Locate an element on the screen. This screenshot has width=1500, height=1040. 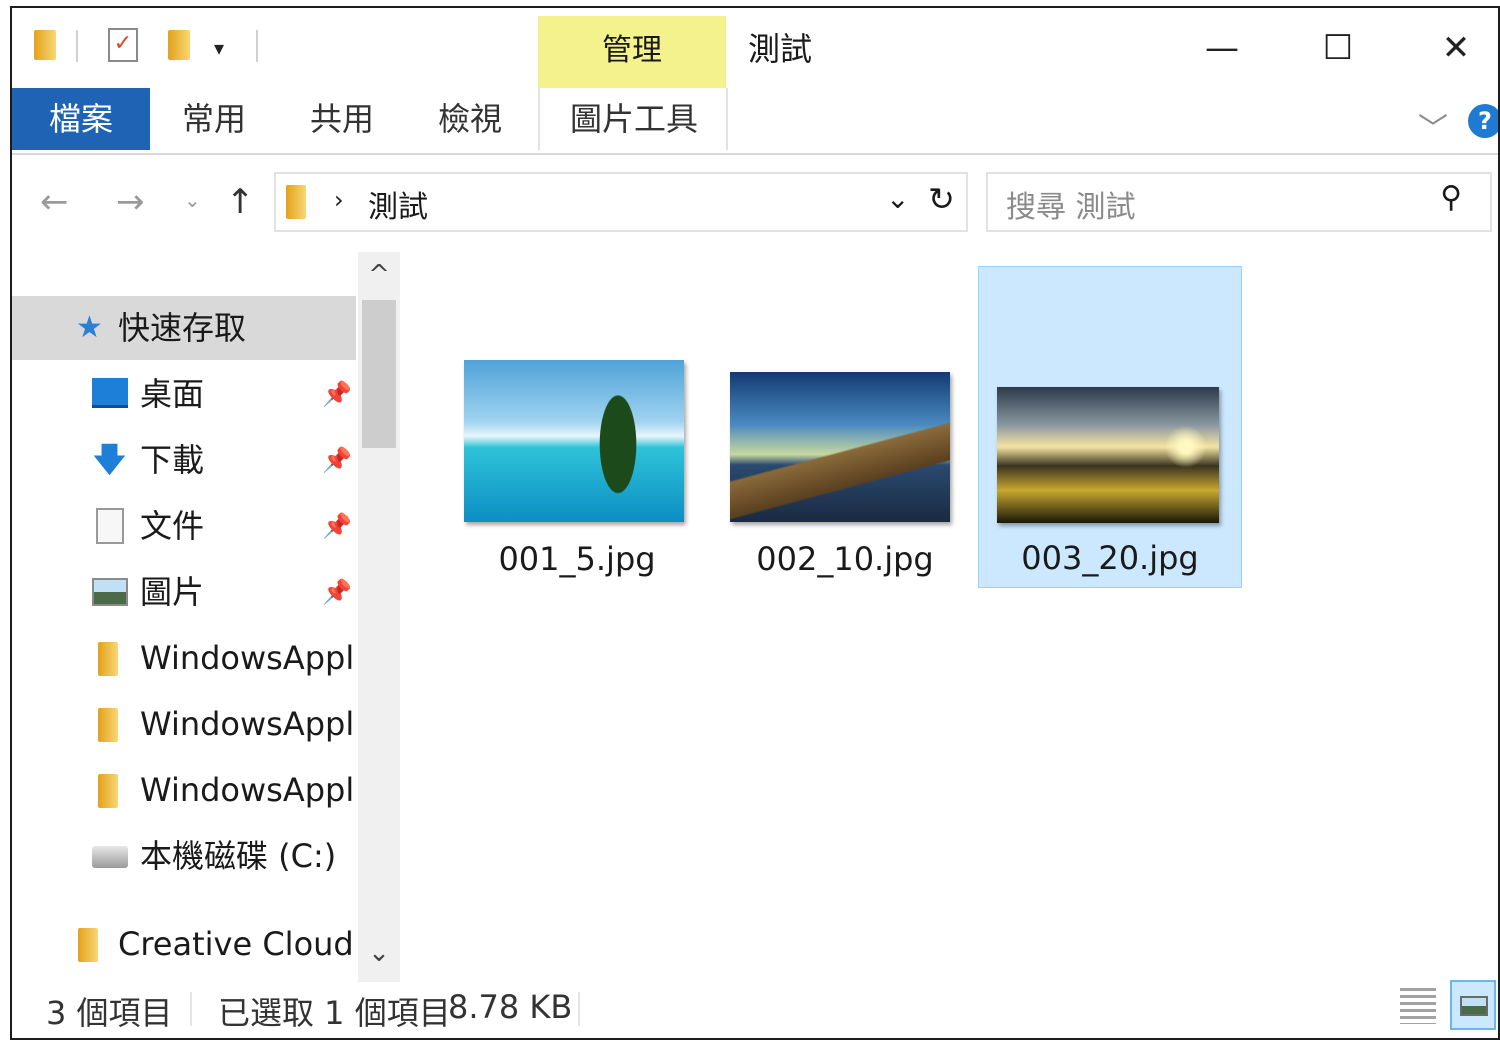
pictures-icon is located at coordinates (110, 592).